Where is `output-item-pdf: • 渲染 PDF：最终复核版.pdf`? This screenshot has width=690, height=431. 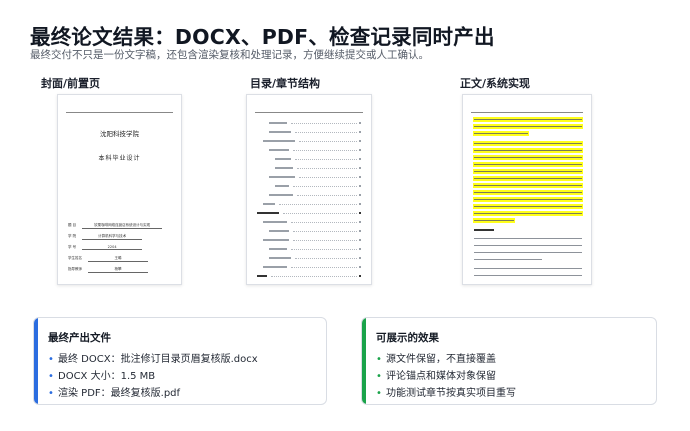
output-item-pdf: • 渲染 PDF：最终复核版.pdf is located at coordinates (114, 393).